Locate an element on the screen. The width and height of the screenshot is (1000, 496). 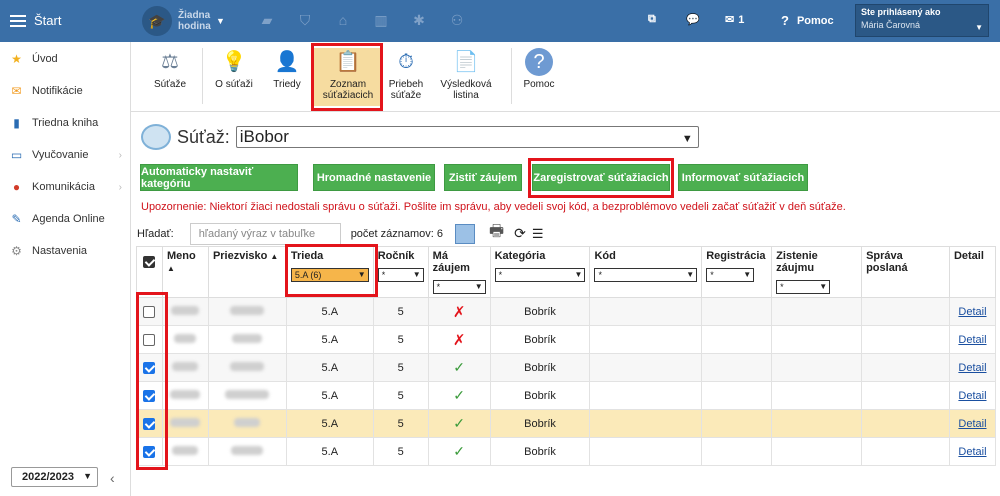
toolbar-souteze: ⚖ Súťaže is located at coordinates (170, 77).